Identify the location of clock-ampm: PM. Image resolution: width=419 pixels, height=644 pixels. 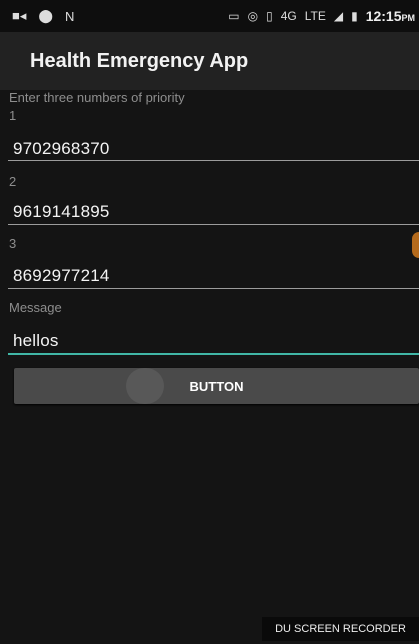
(408, 18).